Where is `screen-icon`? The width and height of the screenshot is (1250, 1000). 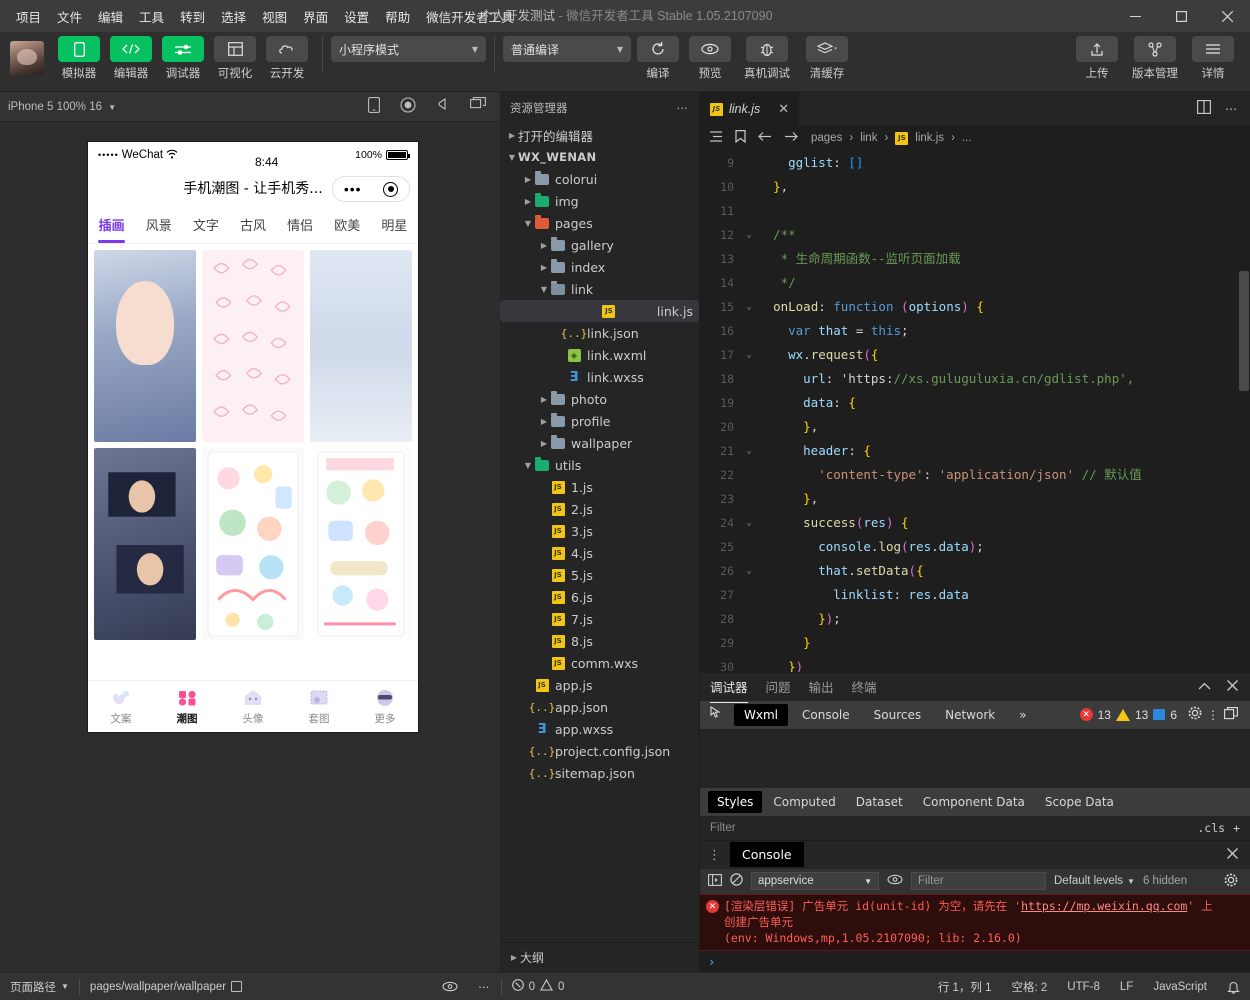
screen-icon is located at coordinates (478, 106).